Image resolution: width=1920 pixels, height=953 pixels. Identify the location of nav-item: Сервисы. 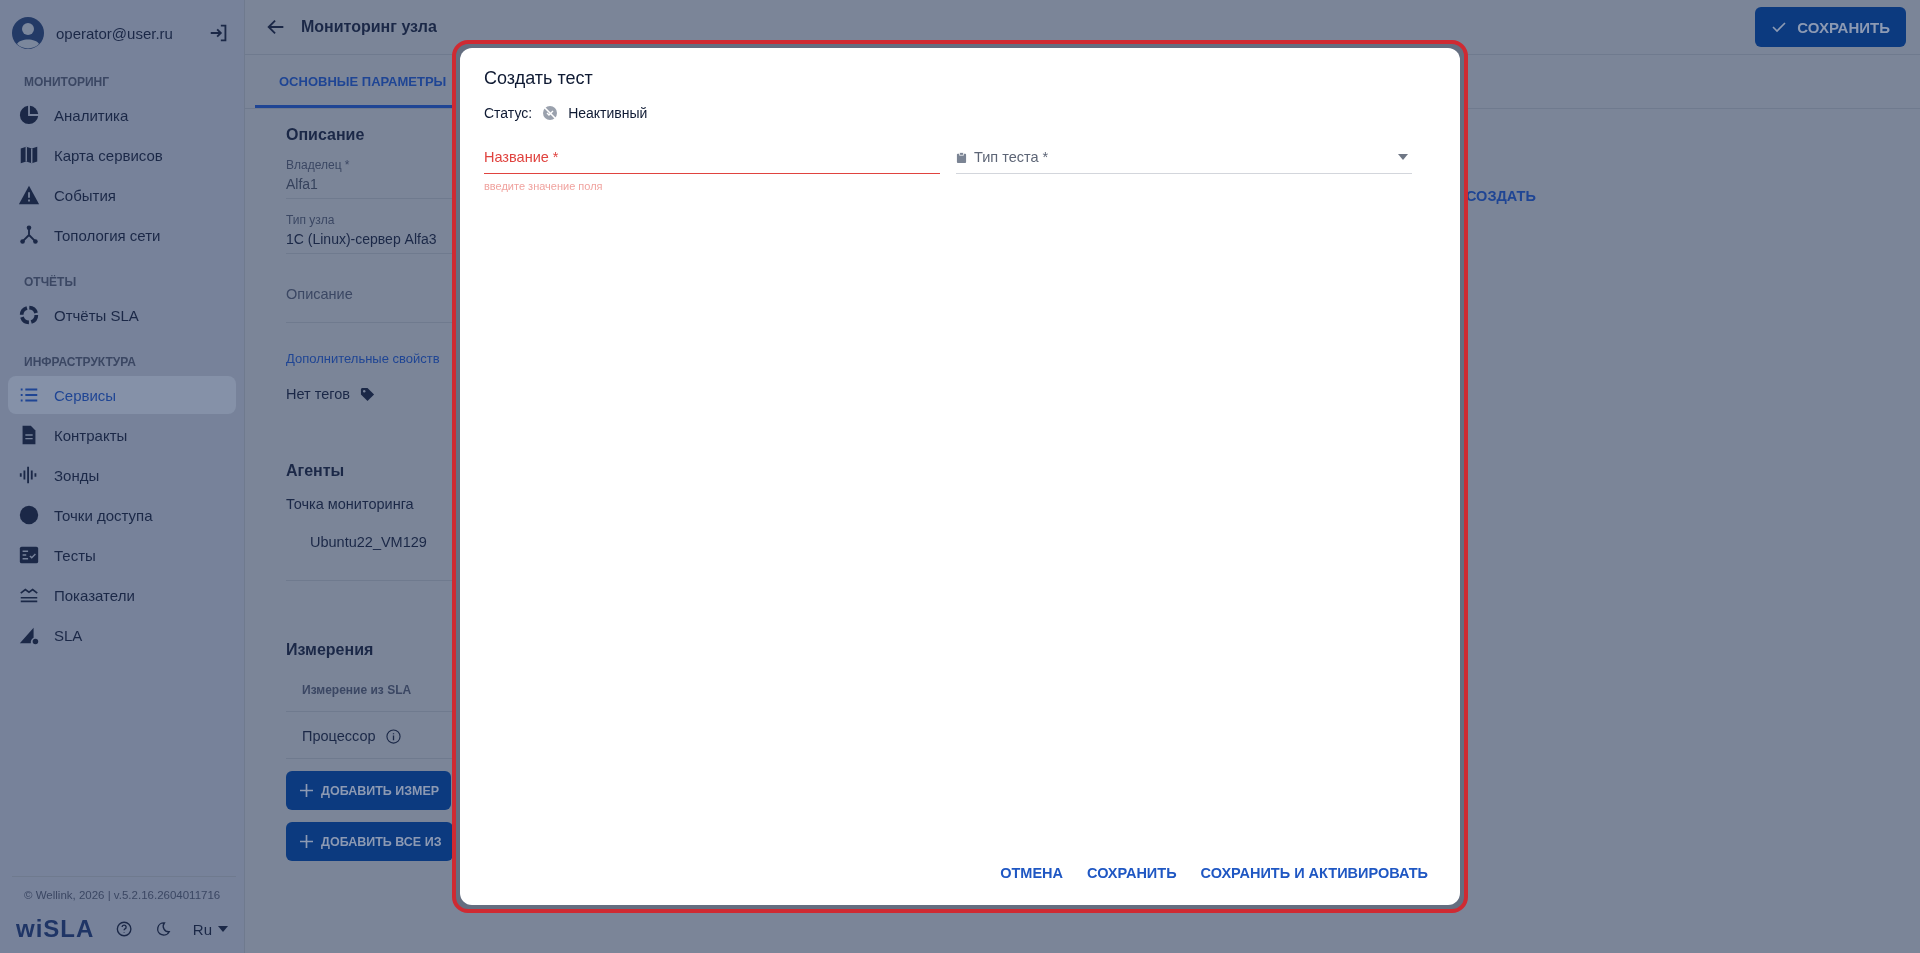
(122, 395).